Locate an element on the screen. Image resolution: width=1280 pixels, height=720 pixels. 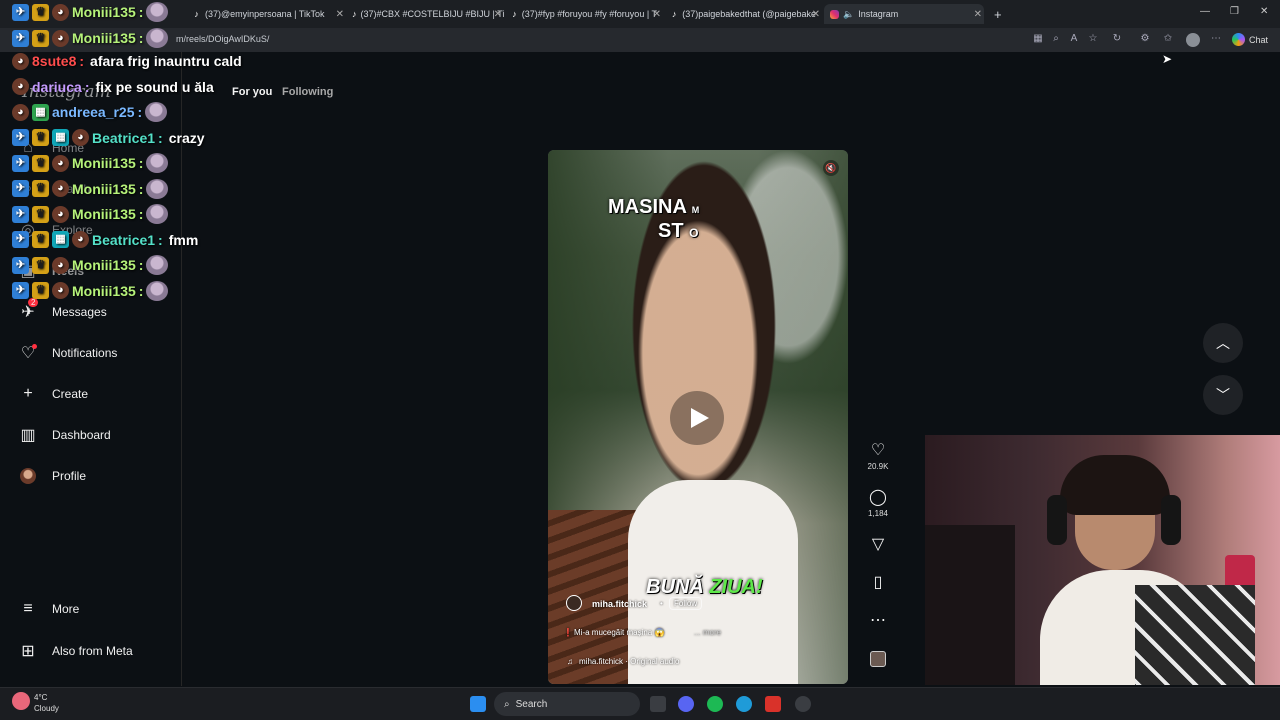
more-options-button: ⋯ is located at coordinates (878, 621).